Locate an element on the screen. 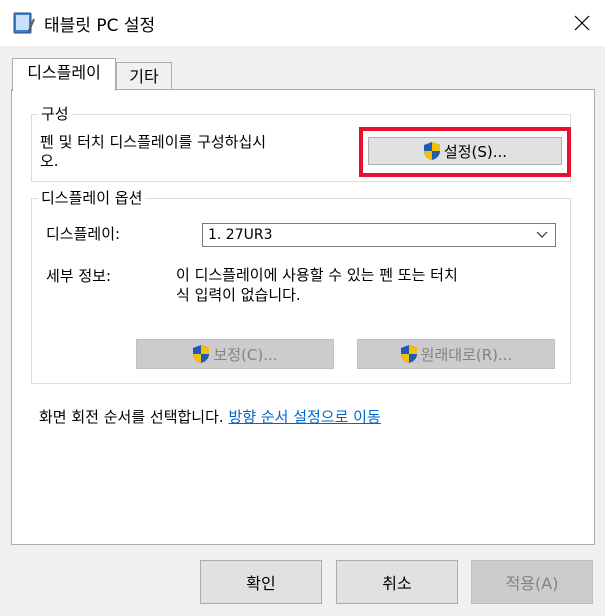 The height and width of the screenshot is (616, 605). config-group-title: 구성 is located at coordinates (55, 114).